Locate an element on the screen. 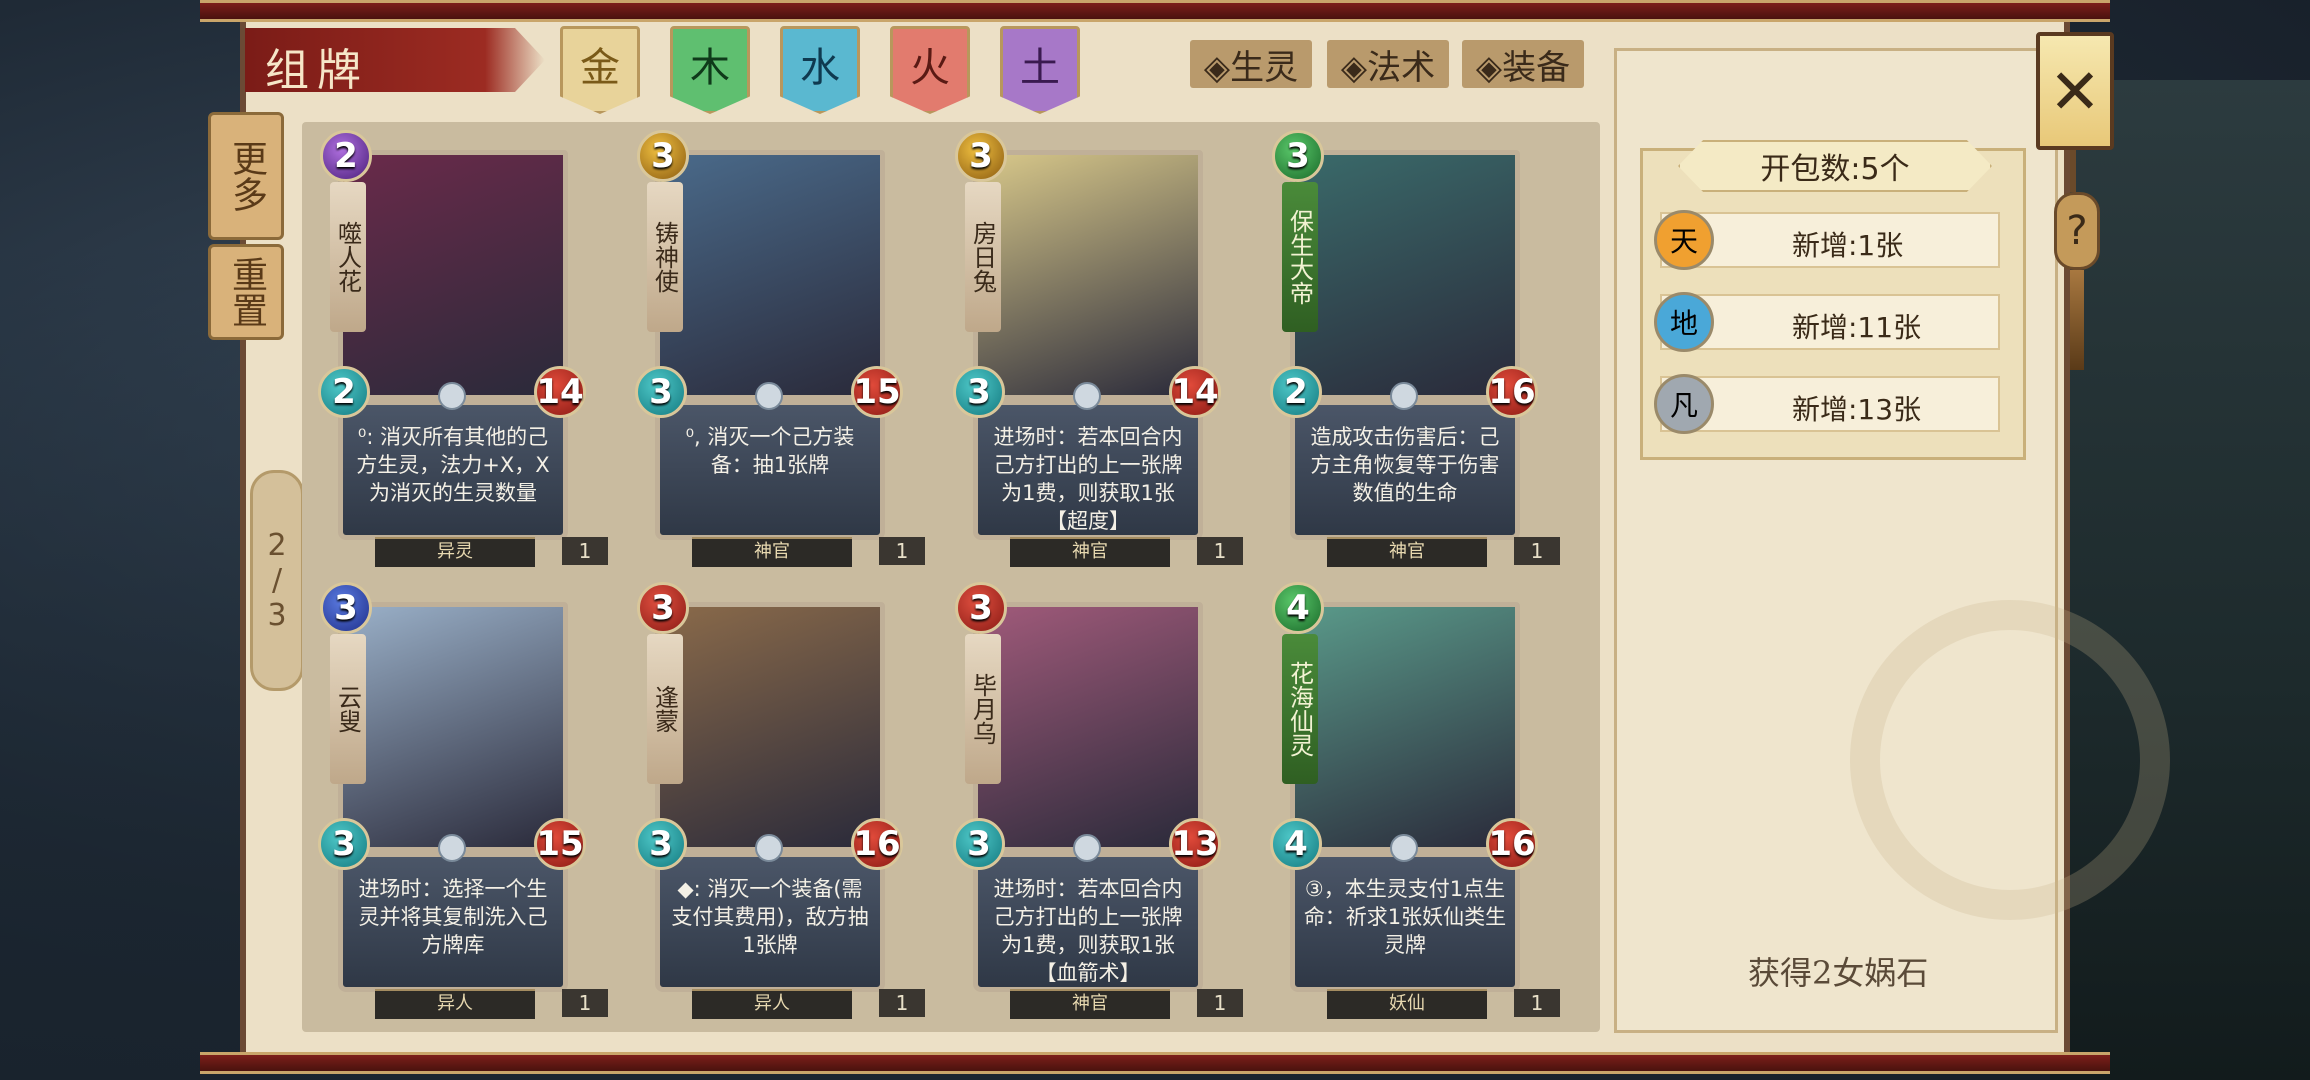  pack-row-text: 新增:11张 is located at coordinates (1857, 327).